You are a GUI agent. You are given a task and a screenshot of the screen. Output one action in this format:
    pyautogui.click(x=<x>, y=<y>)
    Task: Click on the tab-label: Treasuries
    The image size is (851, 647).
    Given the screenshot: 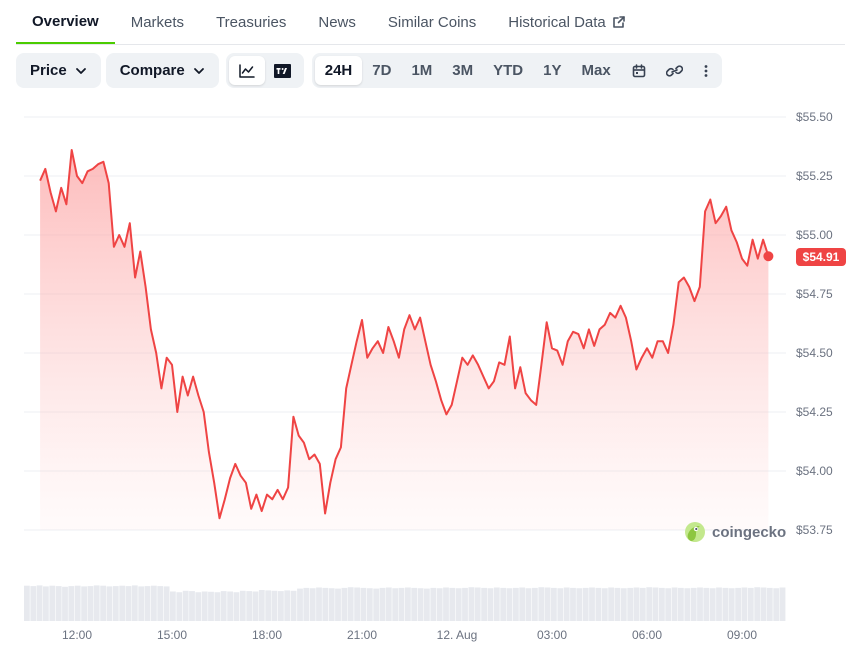 What is the action you would take?
    pyautogui.click(x=251, y=22)
    